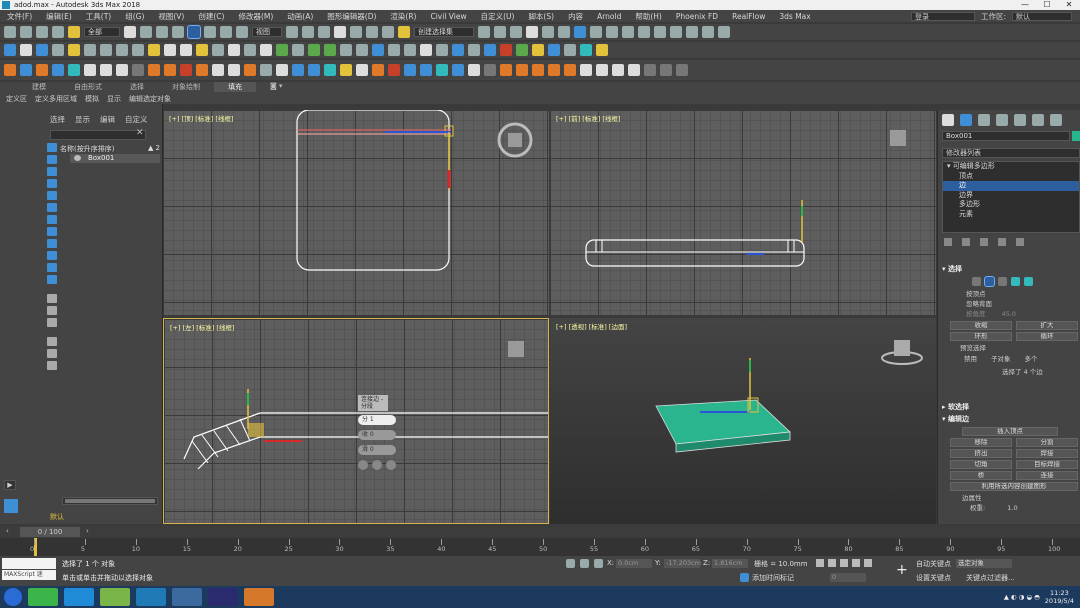 This screenshot has height=608, width=1080. Describe the element at coordinates (255, 16) in the screenshot. I see `menu-modifiers: 修改器(M)` at that location.